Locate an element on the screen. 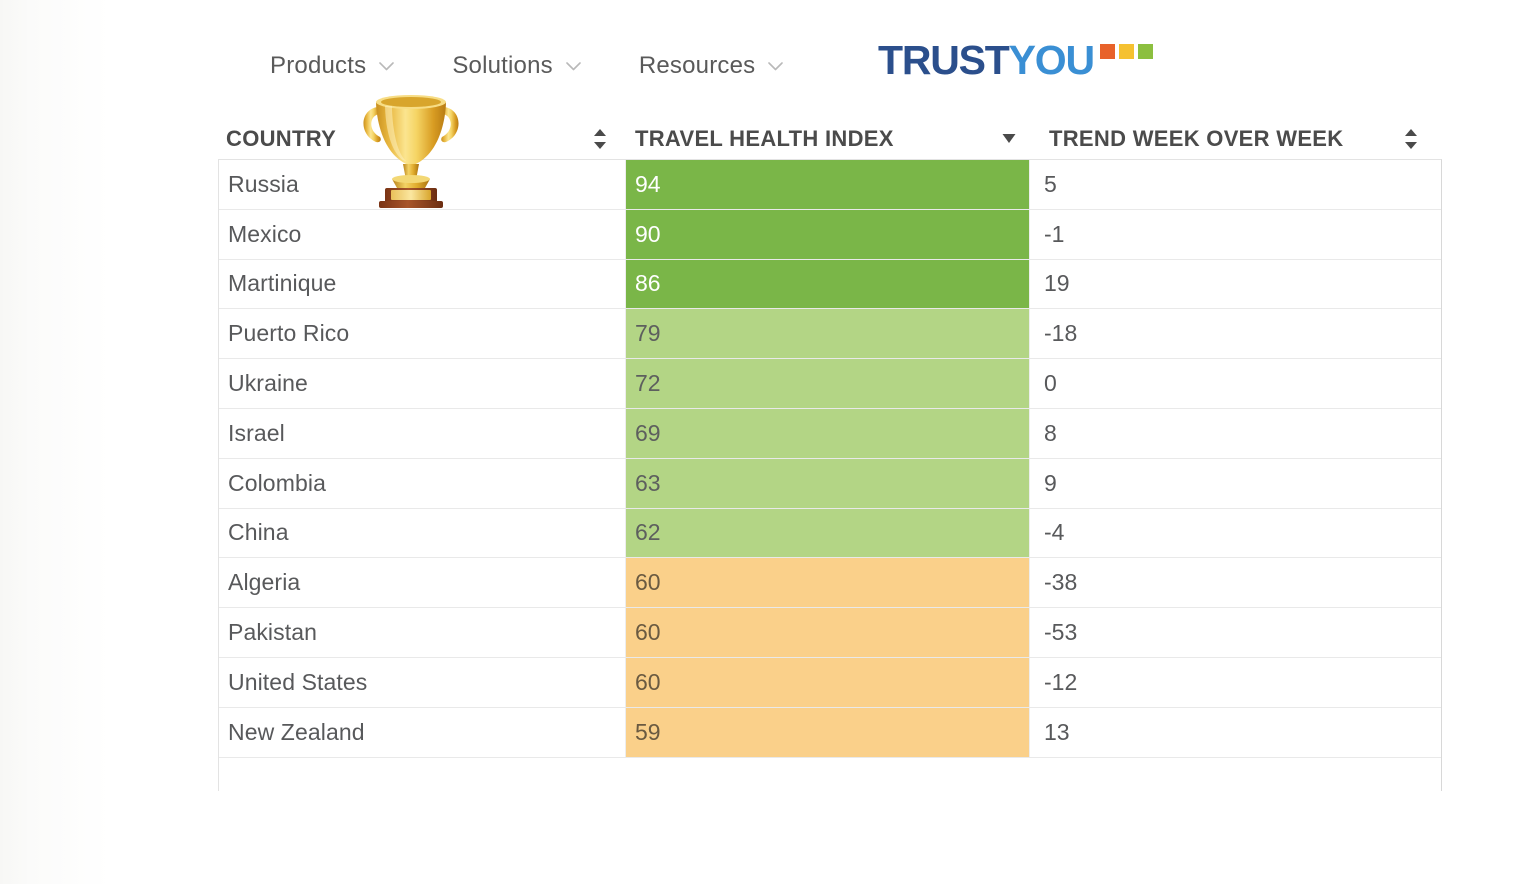 The image size is (1520, 884). nav-menu: Products Solutions Resources is located at coordinates (555, 66).